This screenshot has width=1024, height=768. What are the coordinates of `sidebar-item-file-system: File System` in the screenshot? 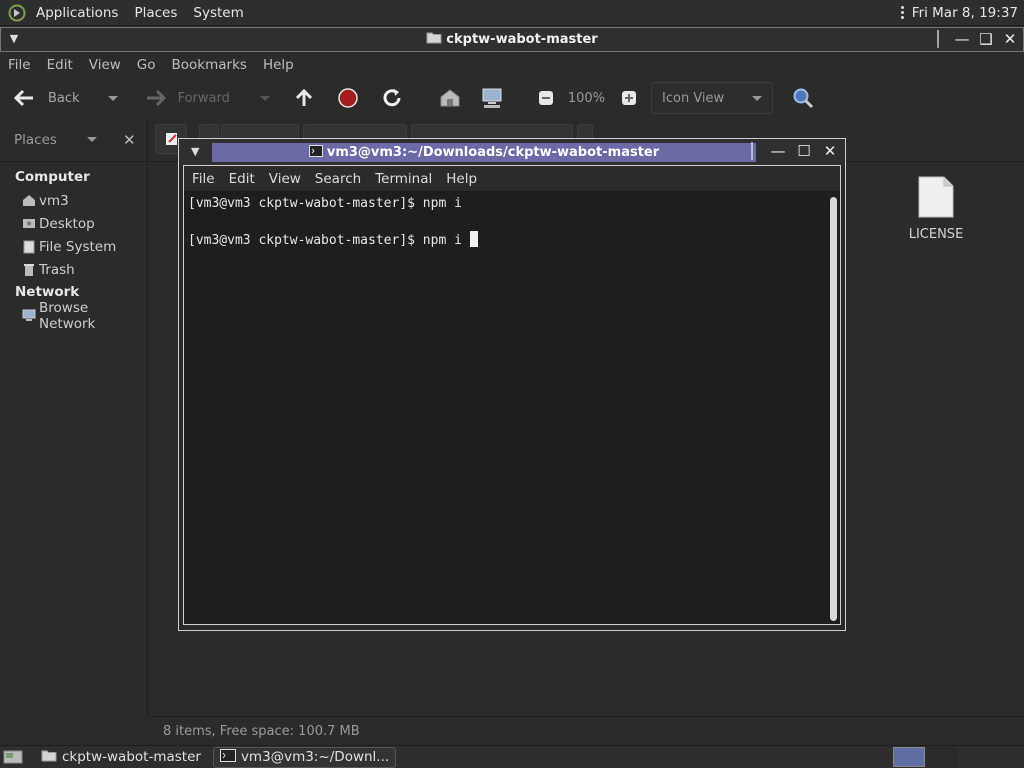 It's located at (73, 246).